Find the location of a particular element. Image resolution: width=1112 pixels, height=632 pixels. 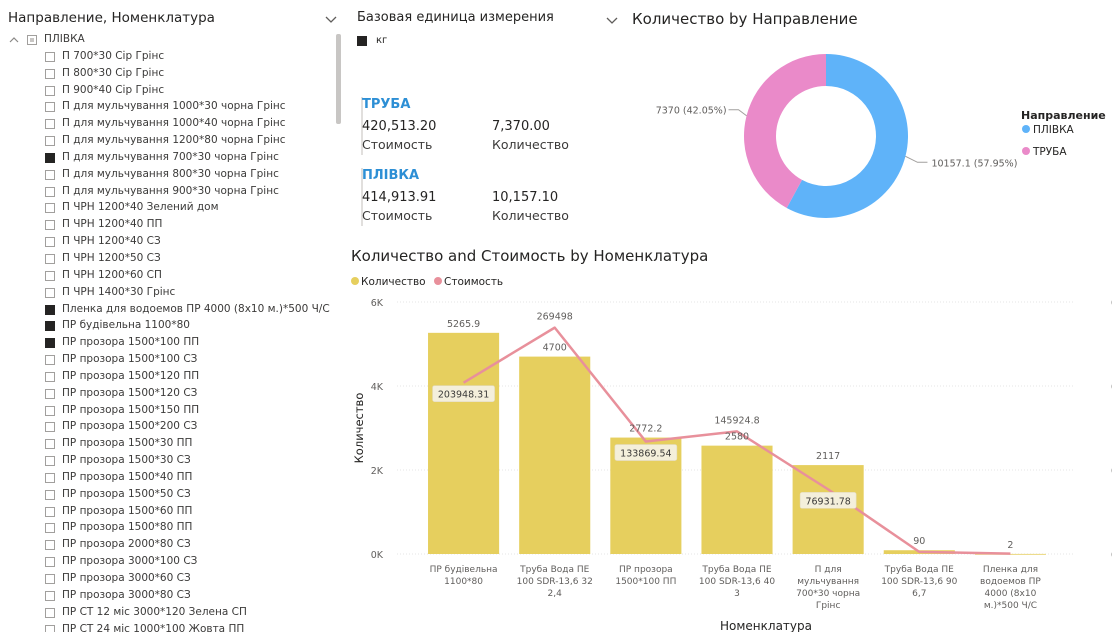

slicer-item: П для мульчування 700*30 чорна Грінс is located at coordinates (167, 158).